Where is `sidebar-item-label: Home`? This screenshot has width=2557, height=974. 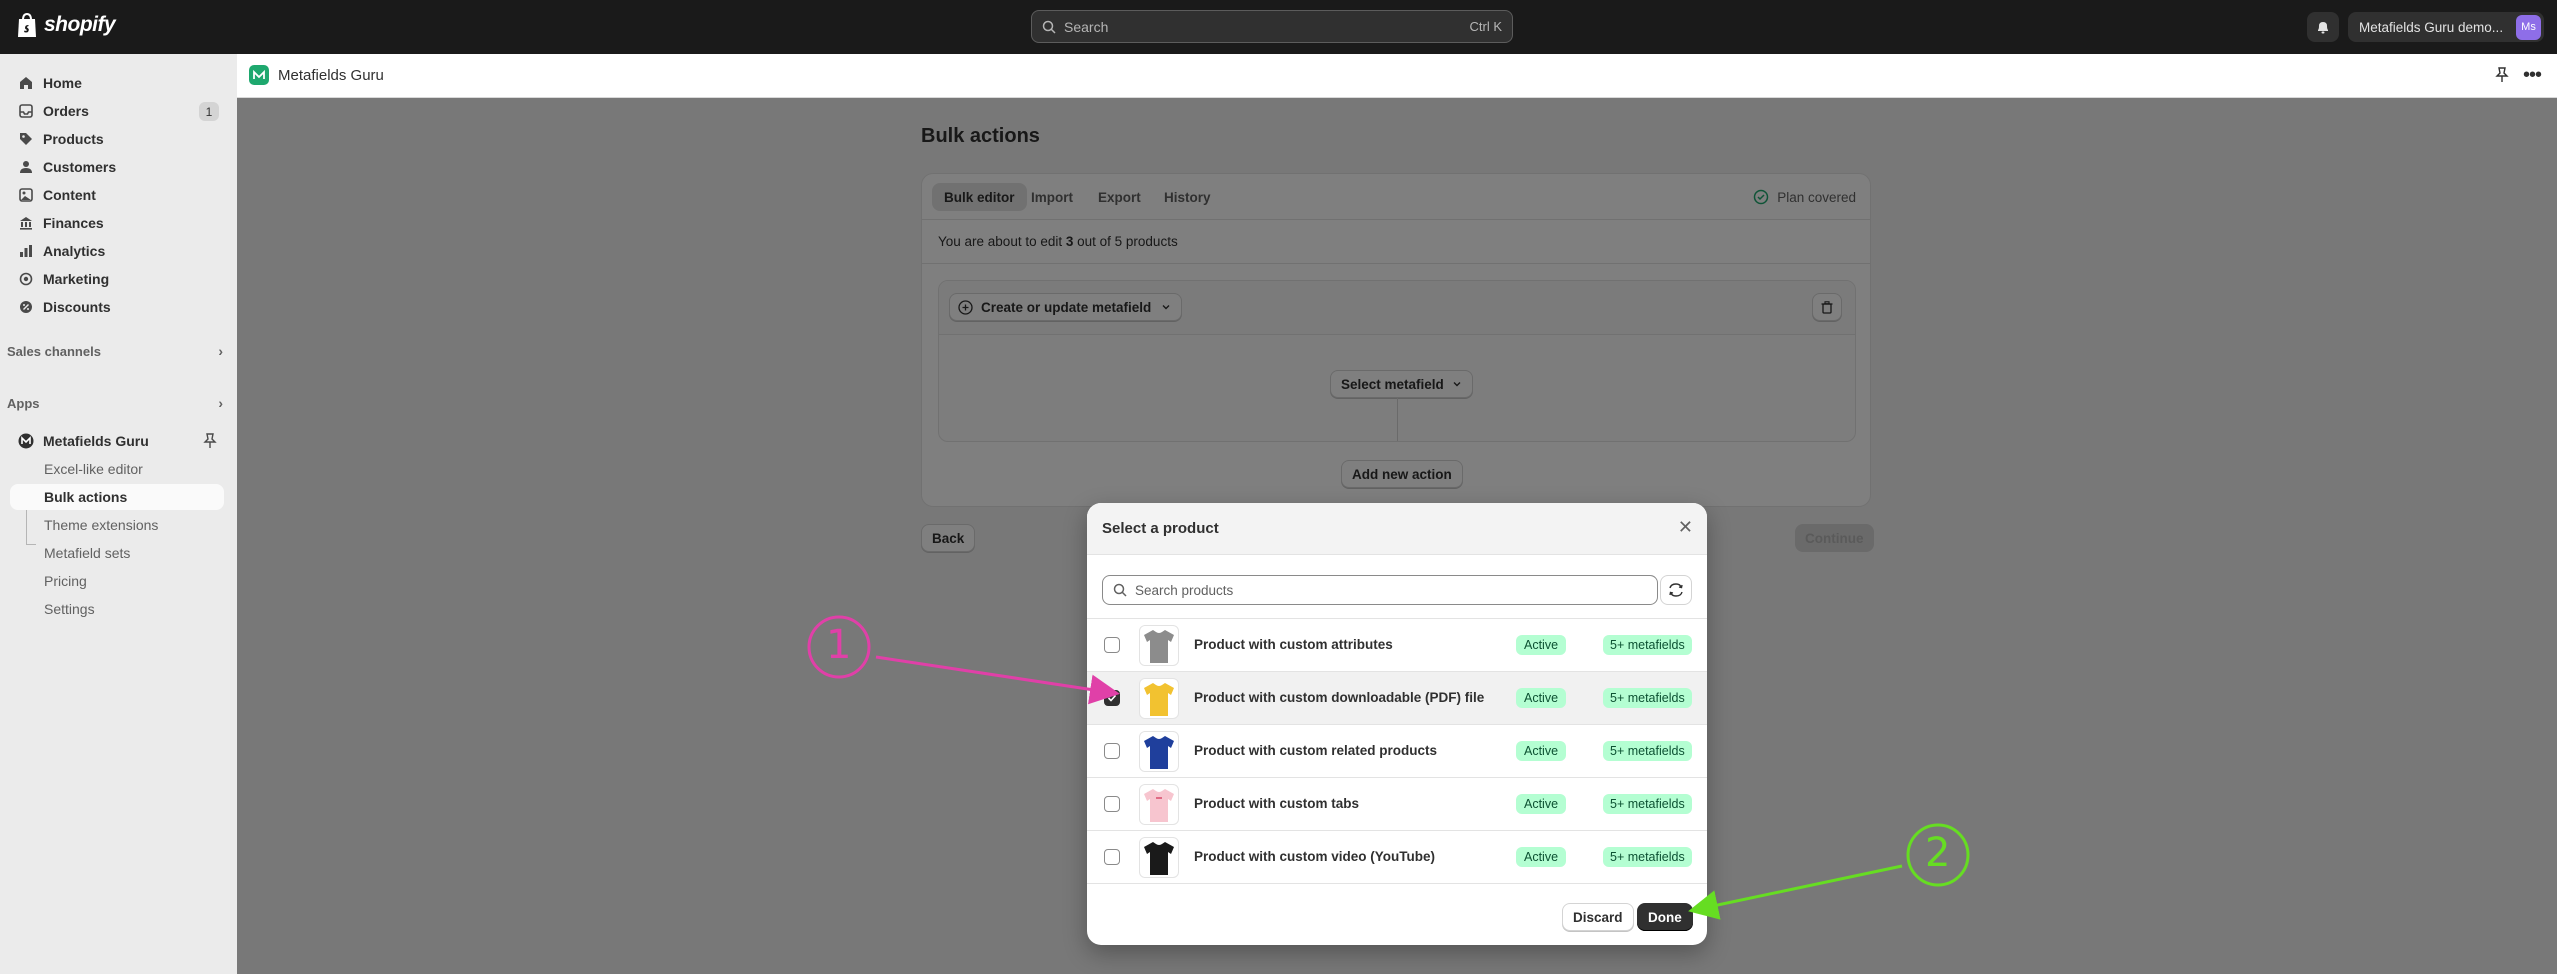 sidebar-item-label: Home is located at coordinates (62, 83).